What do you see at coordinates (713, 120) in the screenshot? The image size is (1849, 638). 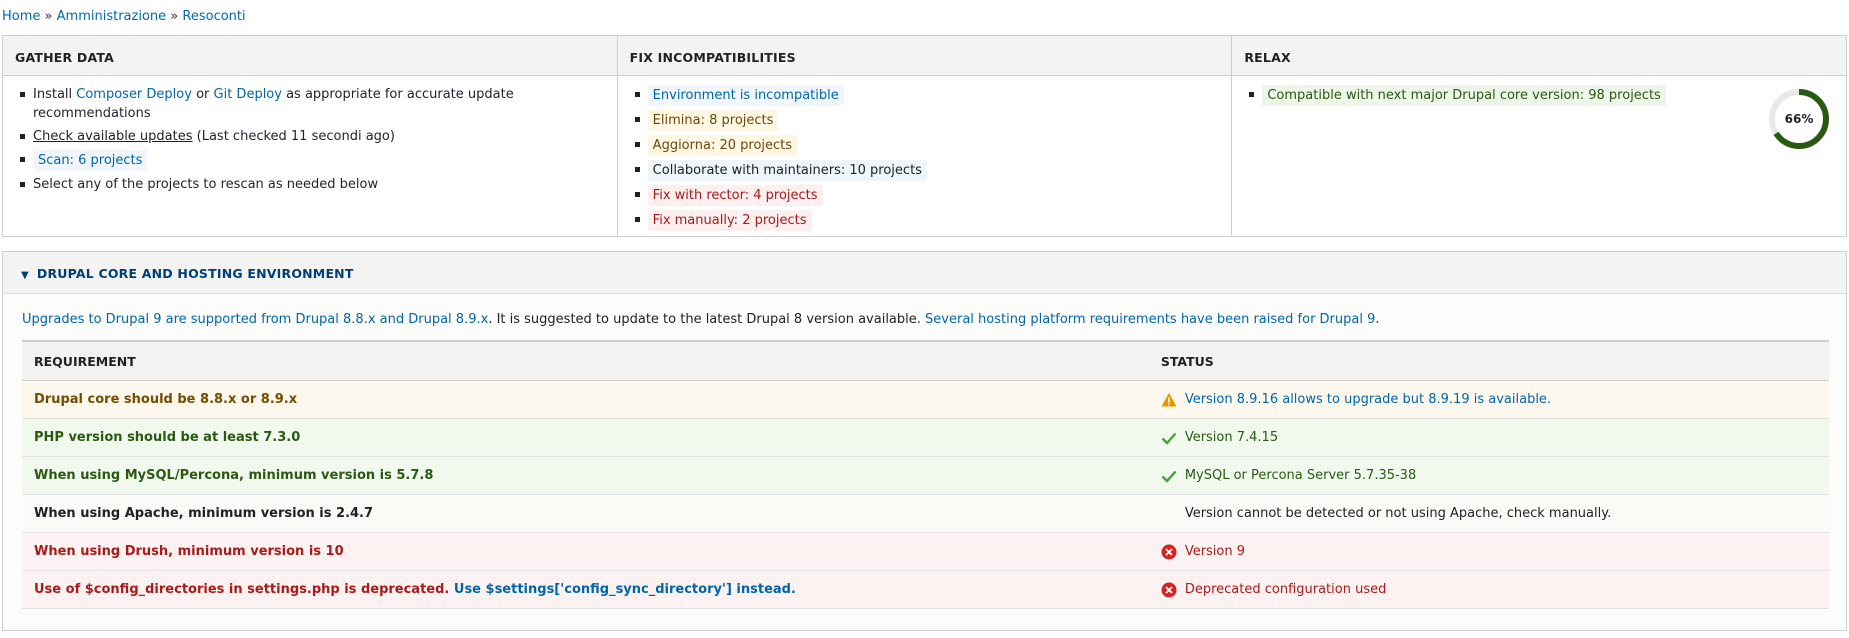 I see `remove-projects-link: Elimina: 8 projects` at bounding box center [713, 120].